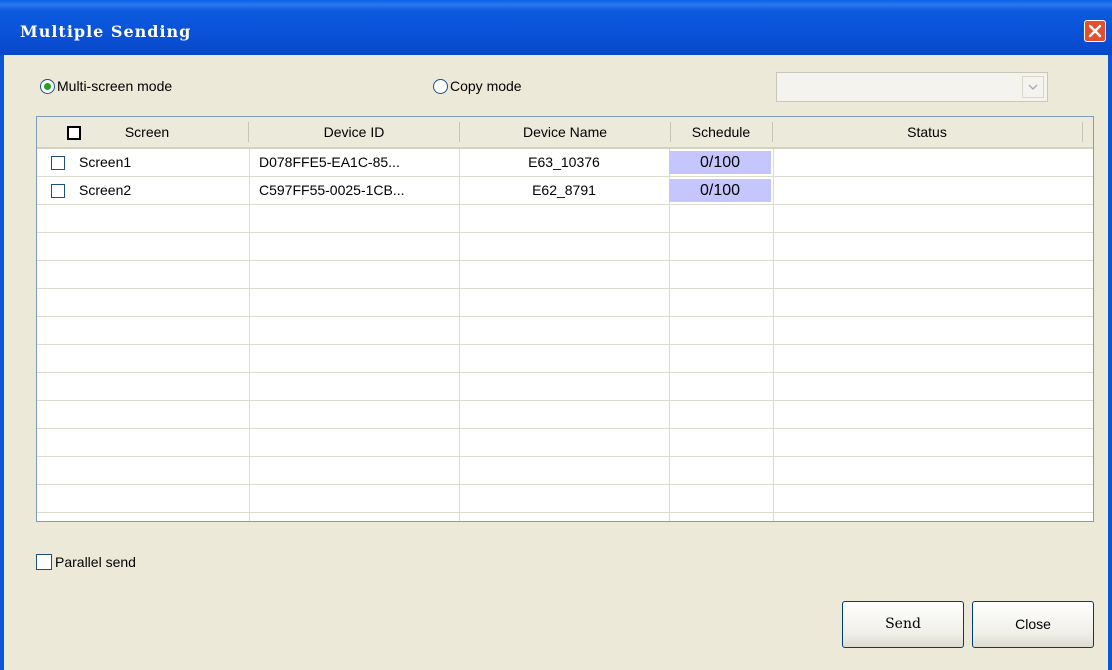 The image size is (1112, 670). What do you see at coordinates (74, 133) in the screenshot?
I see `select-all-checkbox` at bounding box center [74, 133].